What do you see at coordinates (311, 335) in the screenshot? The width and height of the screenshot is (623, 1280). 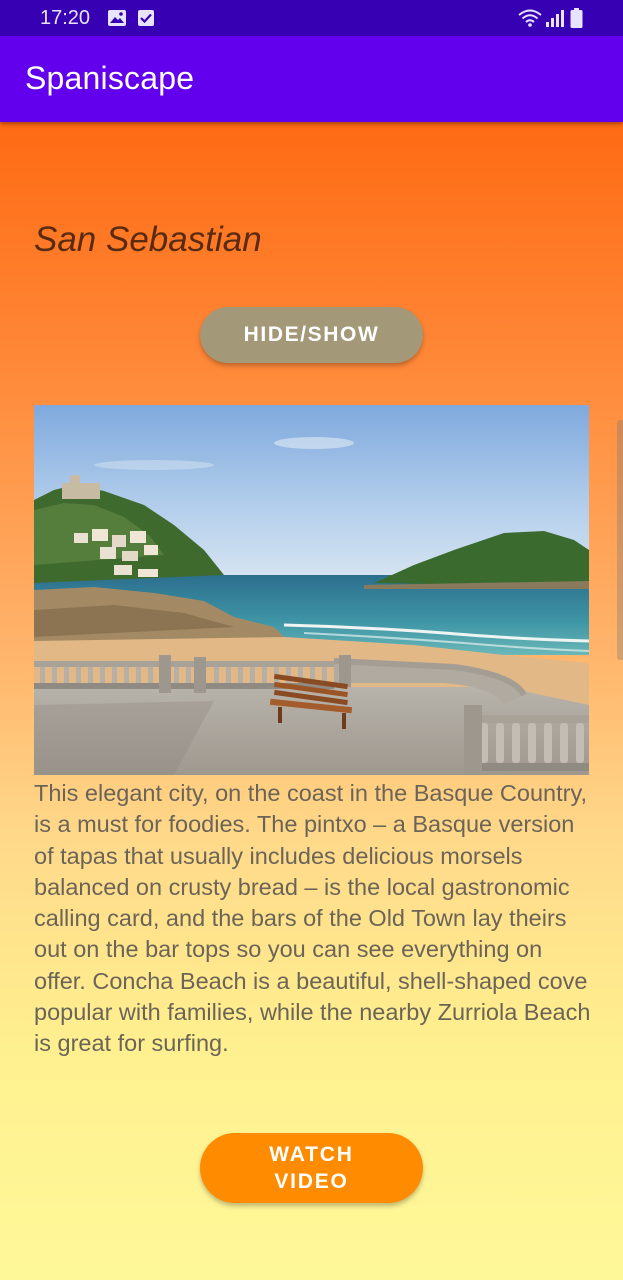 I see `hide-show-button: HIDE/SHOW` at bounding box center [311, 335].